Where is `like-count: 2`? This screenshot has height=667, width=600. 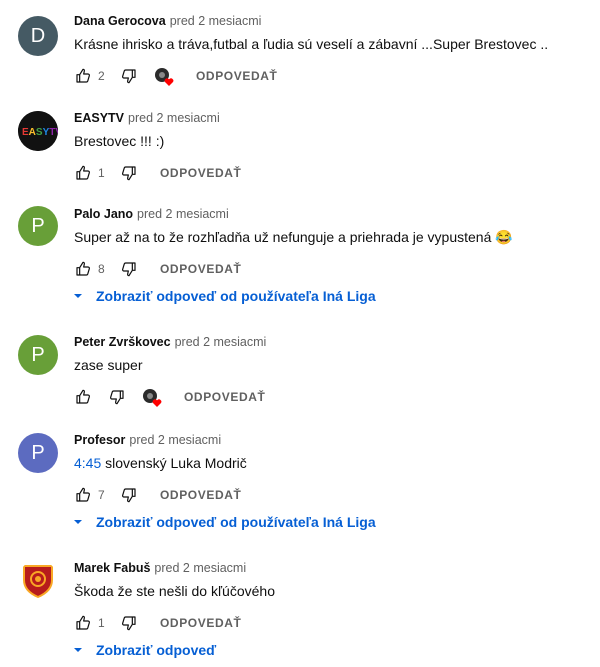 like-count: 2 is located at coordinates (101, 76).